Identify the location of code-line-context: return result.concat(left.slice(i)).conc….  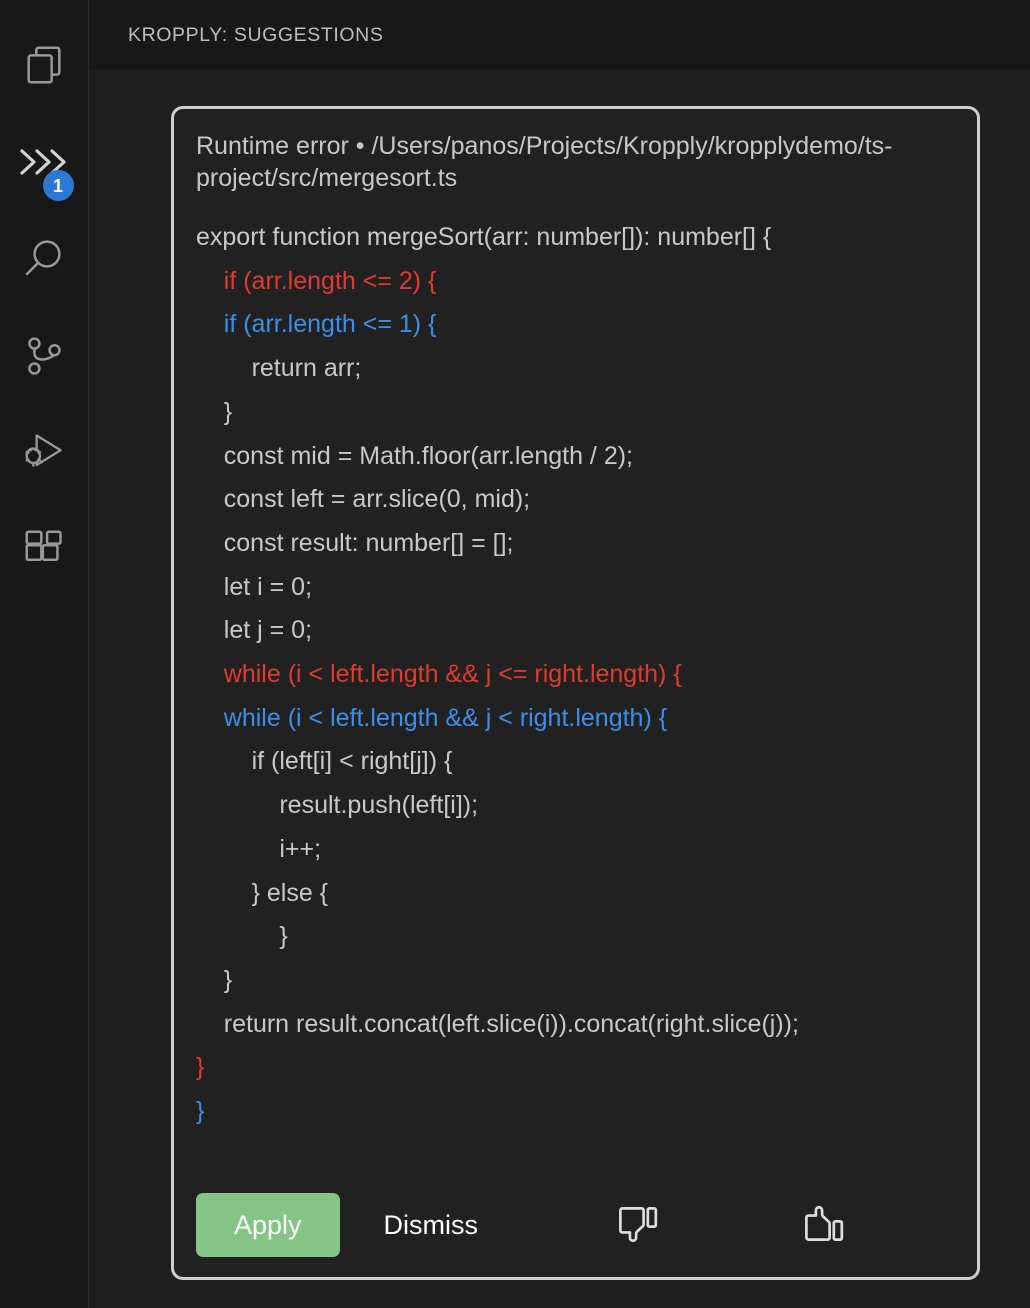
(497, 1023).